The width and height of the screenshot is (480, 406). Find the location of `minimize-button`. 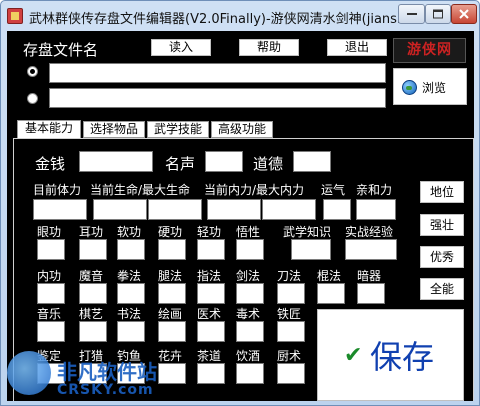

minimize-button is located at coordinates (411, 14).